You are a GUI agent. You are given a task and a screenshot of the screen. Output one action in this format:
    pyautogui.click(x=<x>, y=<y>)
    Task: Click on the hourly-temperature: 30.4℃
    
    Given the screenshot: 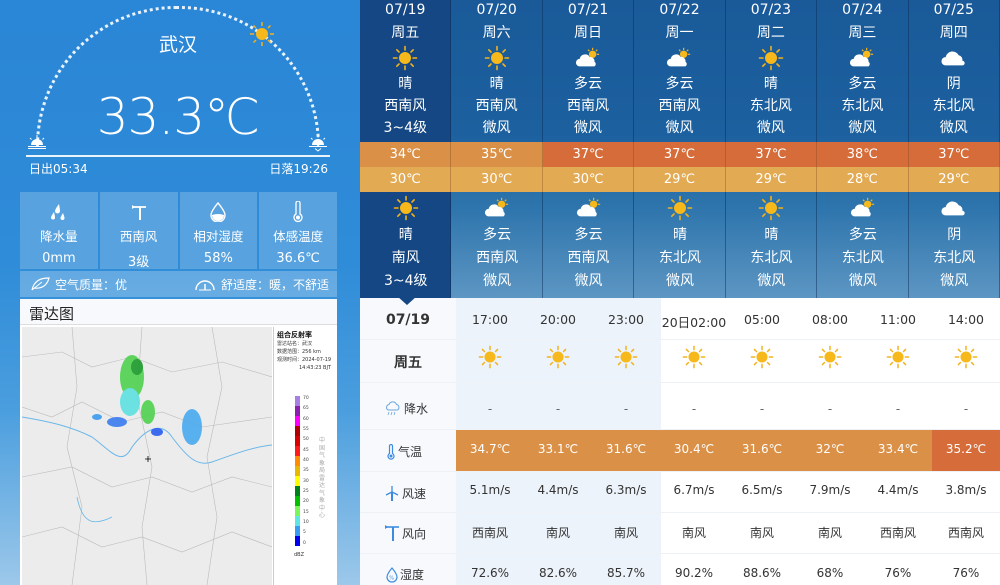 What is the action you would take?
    pyautogui.click(x=694, y=449)
    